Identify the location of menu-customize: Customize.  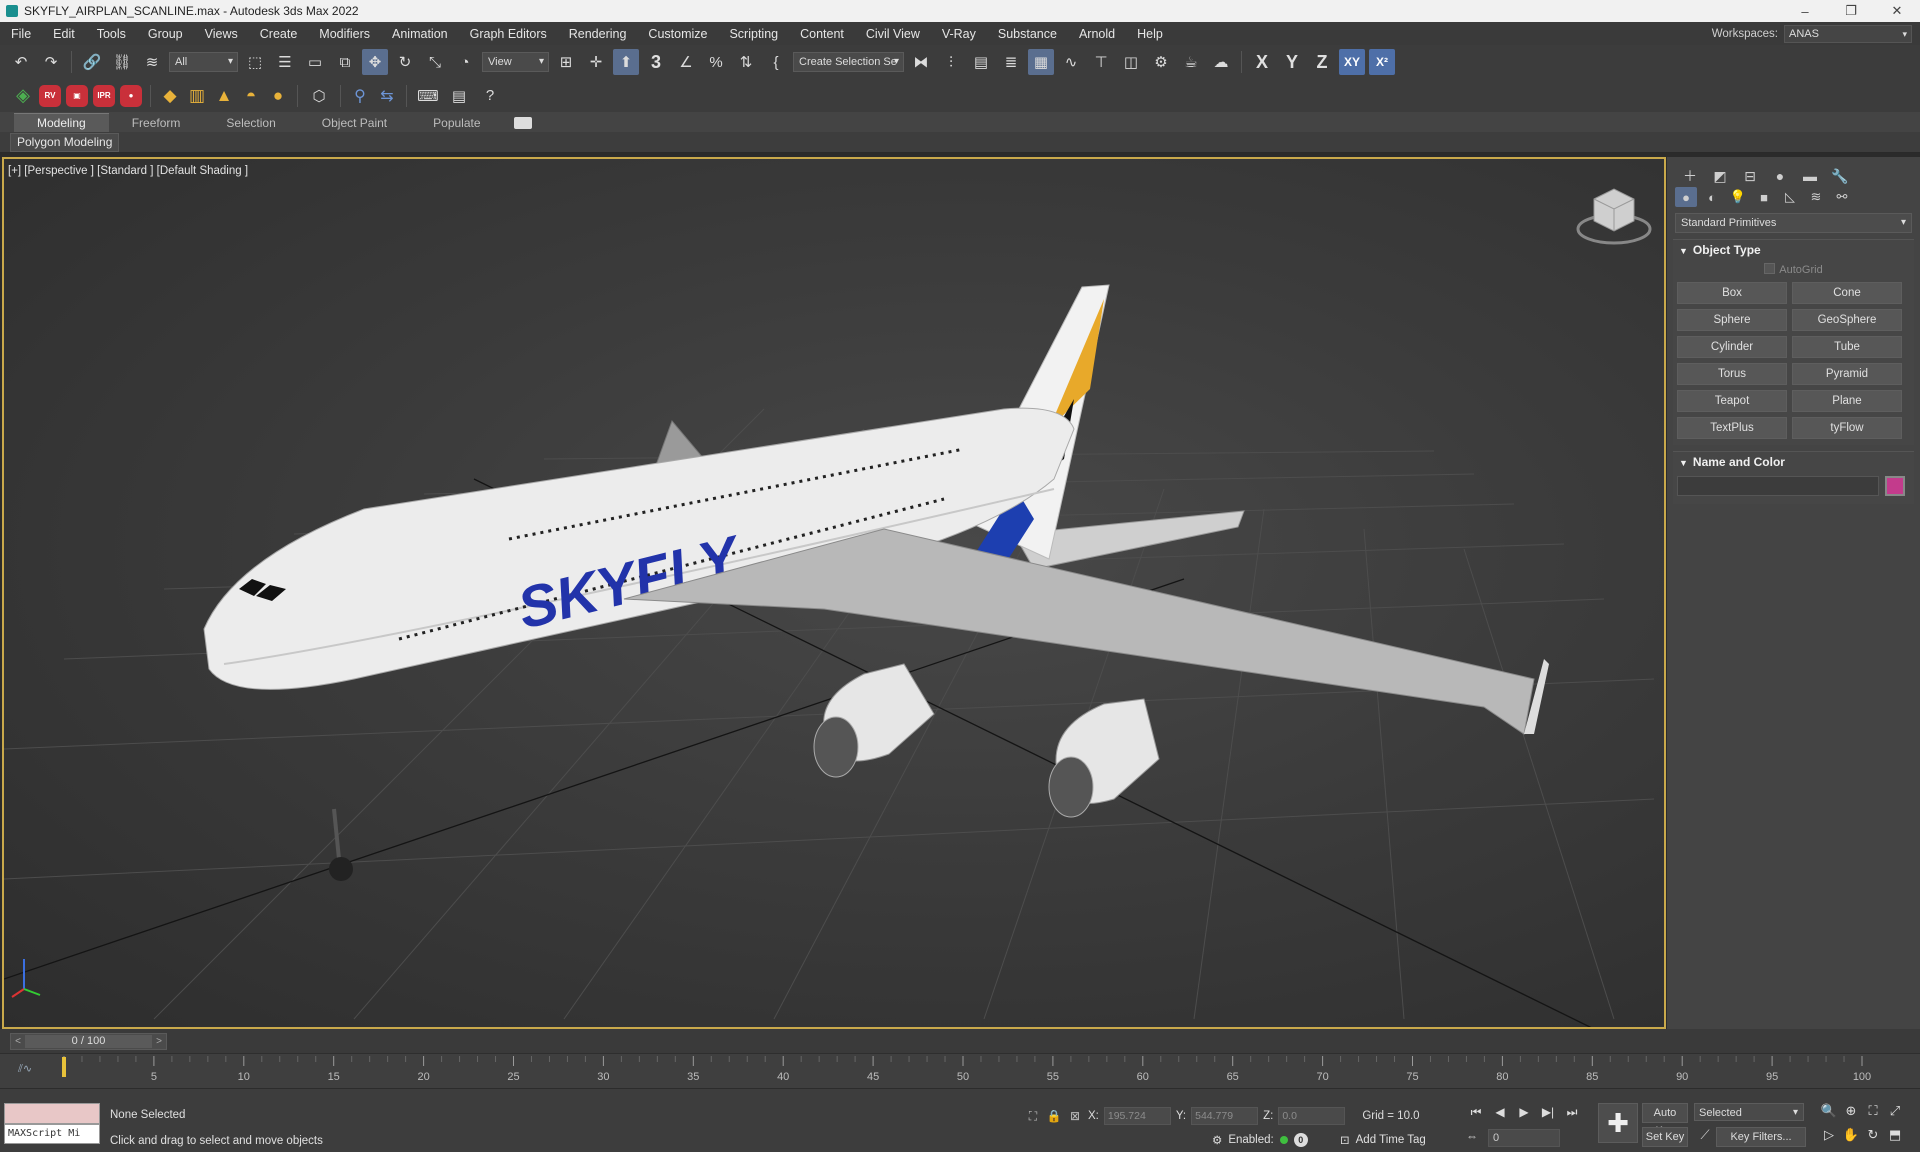
(677, 34).